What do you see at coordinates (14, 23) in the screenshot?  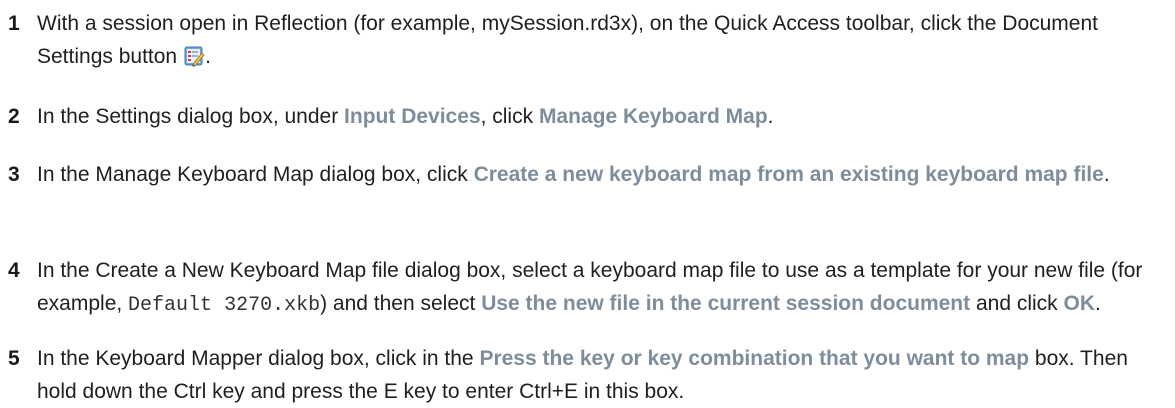 I see `step-number: 1` at bounding box center [14, 23].